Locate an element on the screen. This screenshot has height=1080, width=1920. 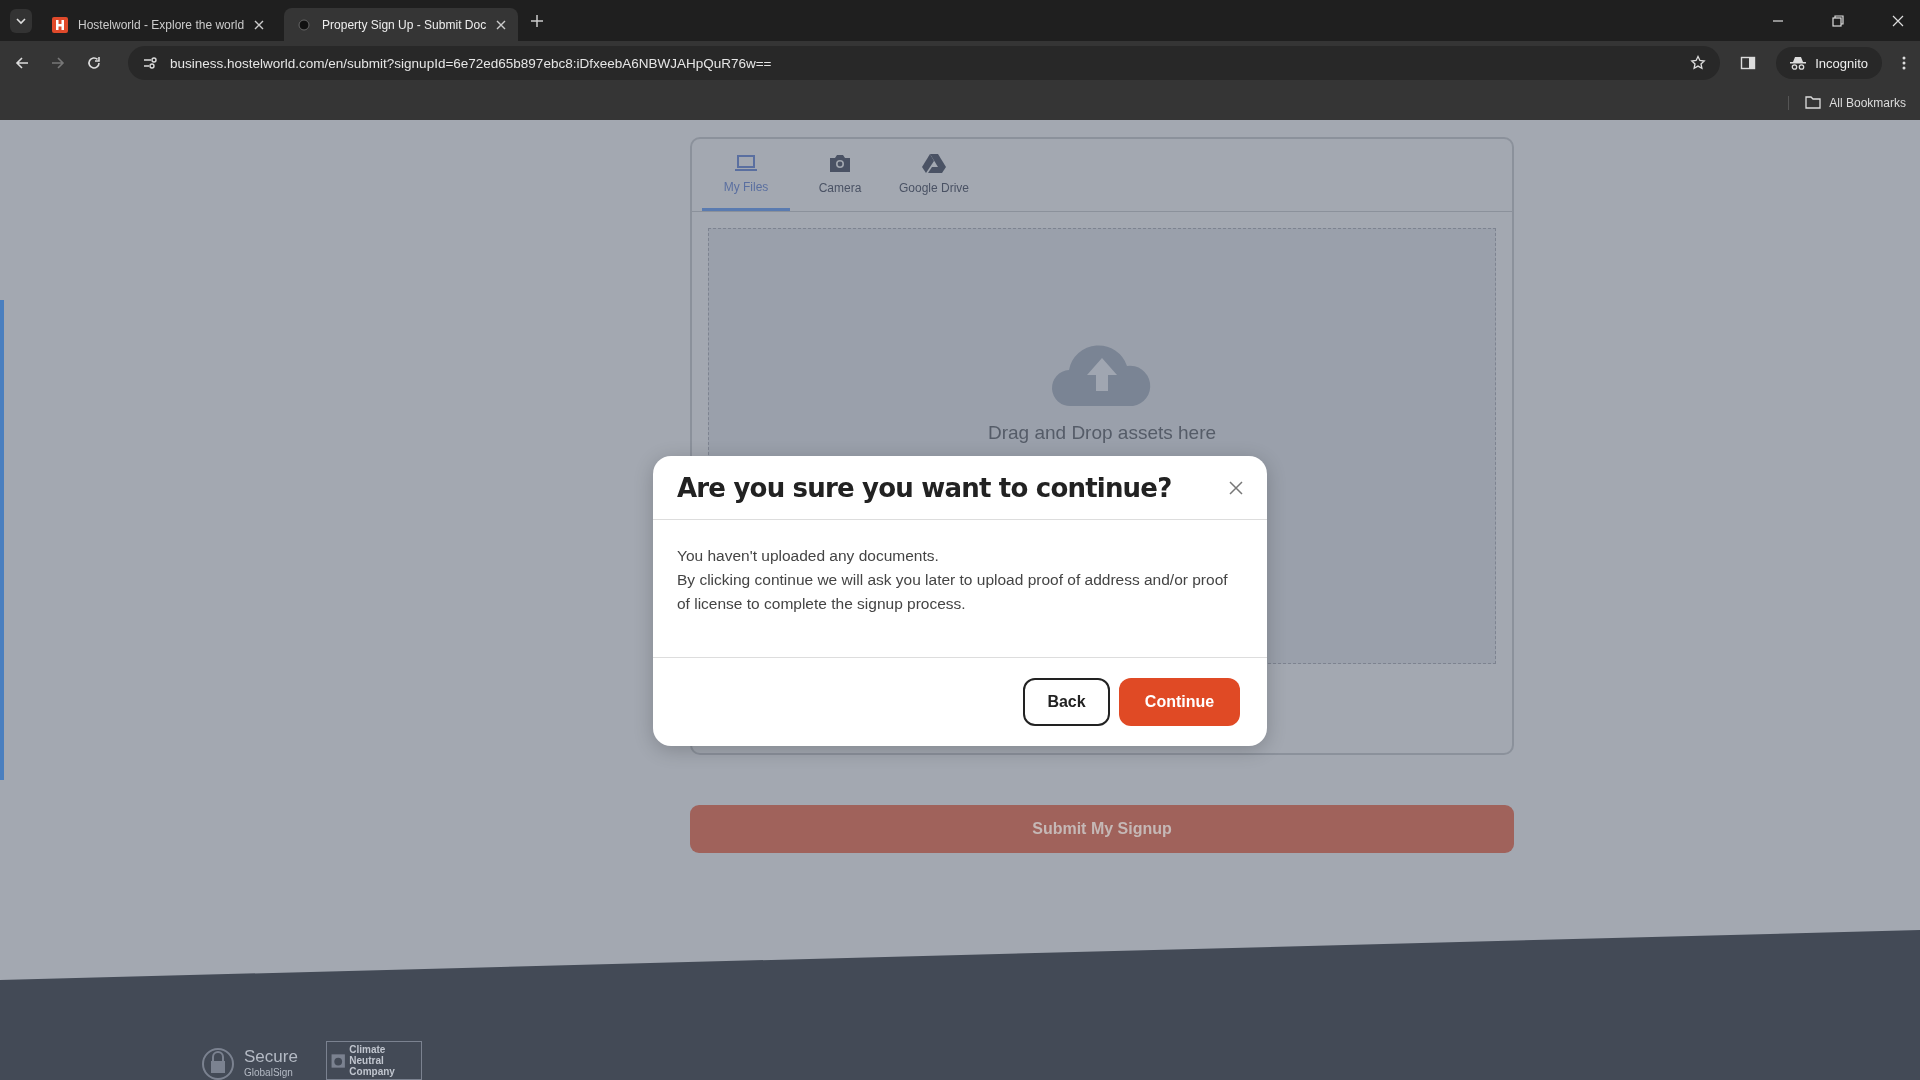
browser-tab: Property Sign Up - Submit Doc is located at coordinates (401, 24).